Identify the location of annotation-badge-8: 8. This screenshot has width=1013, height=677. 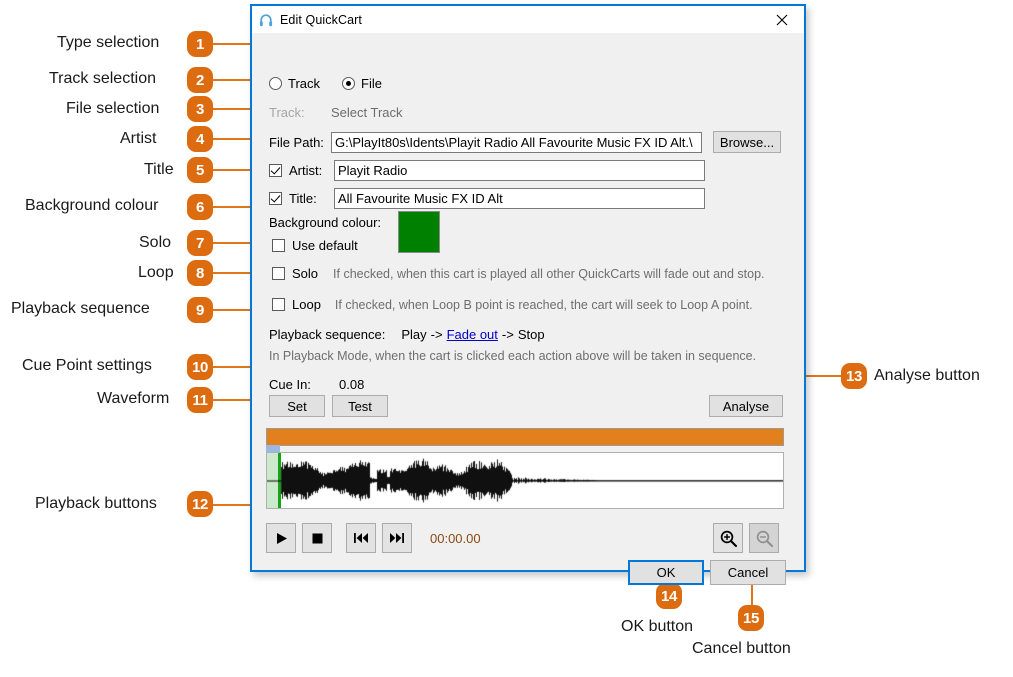
(200, 273).